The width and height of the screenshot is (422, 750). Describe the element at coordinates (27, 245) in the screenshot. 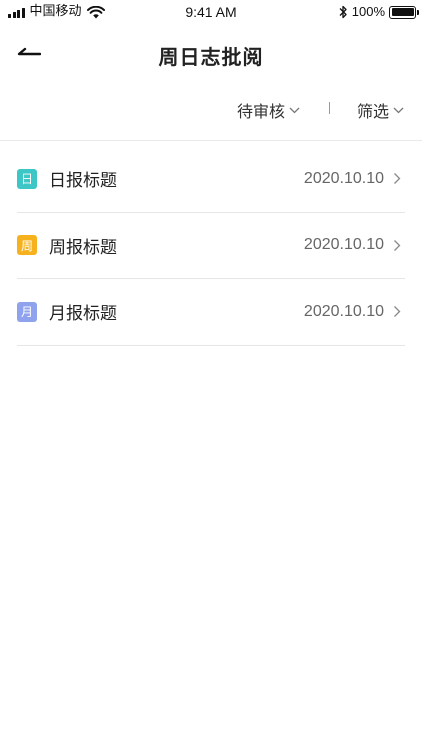

I see `weekly-badge-icon: 周` at that location.